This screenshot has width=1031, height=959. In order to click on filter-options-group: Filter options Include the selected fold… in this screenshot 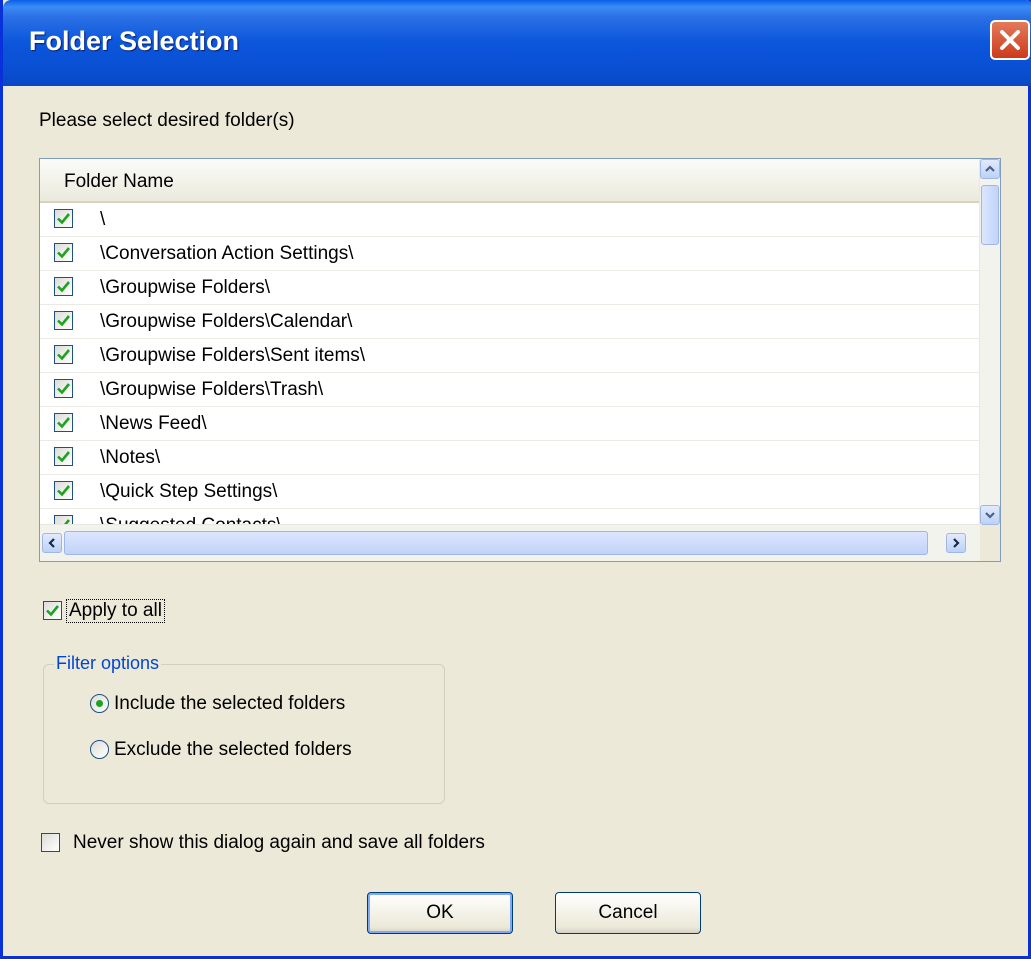, I will do `click(244, 728)`.